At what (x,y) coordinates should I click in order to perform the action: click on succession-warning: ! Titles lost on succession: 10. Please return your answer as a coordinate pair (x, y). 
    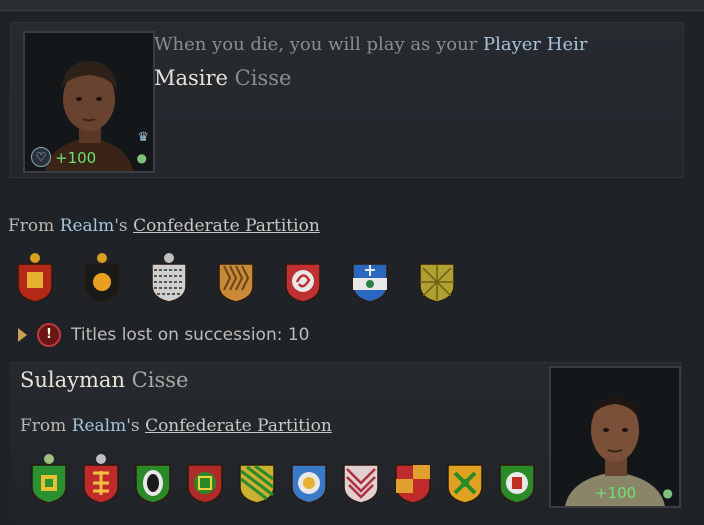
    Looking at the image, I should click on (163, 335).